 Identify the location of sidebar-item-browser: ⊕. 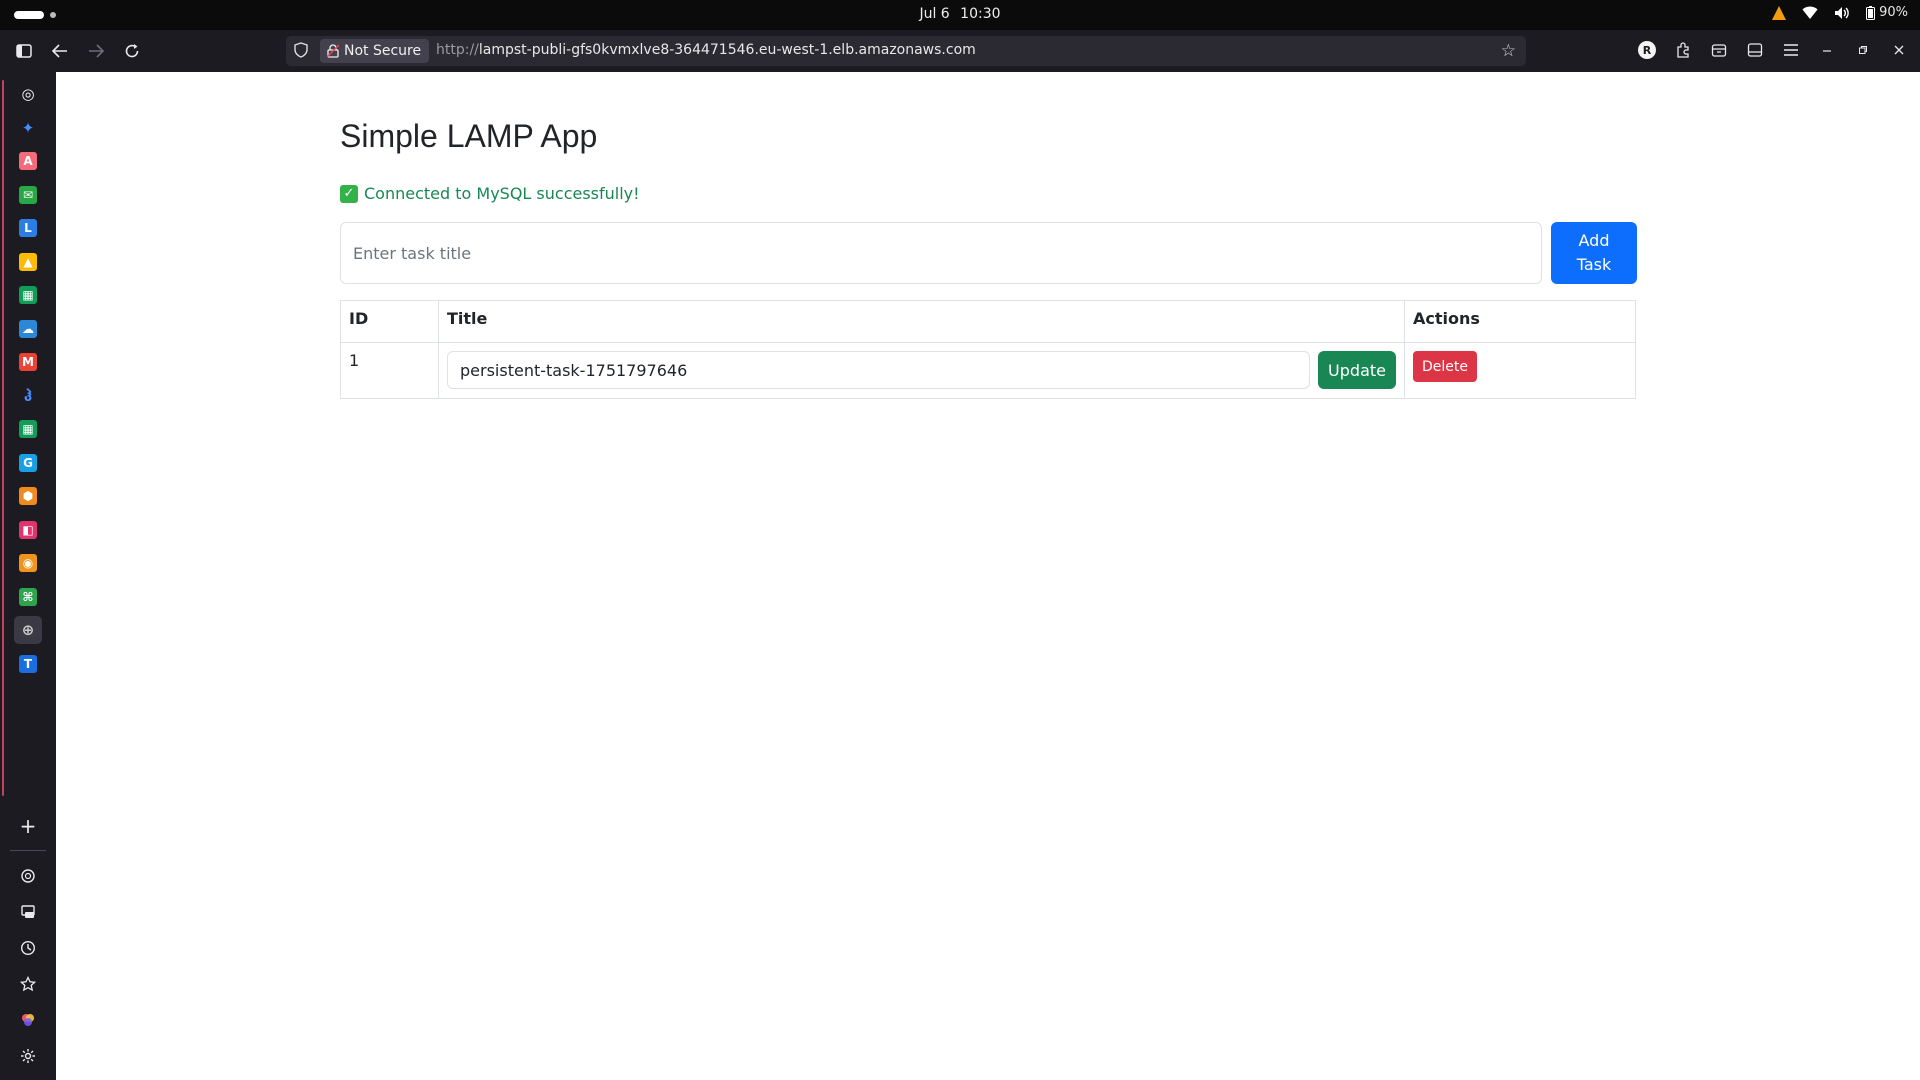
(28, 630).